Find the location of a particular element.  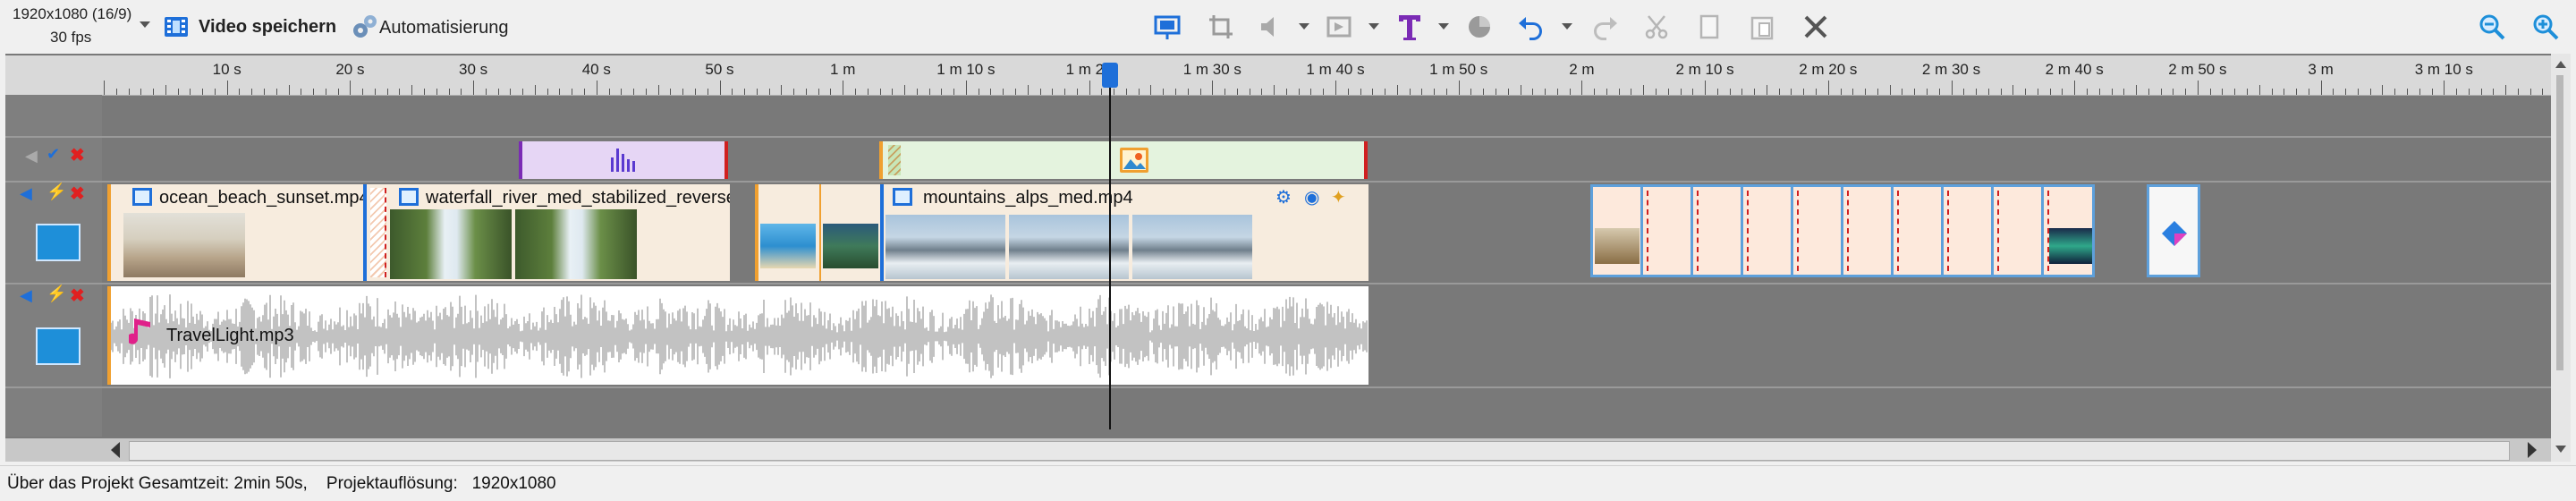

transition-clip is located at coordinates (375, 232).